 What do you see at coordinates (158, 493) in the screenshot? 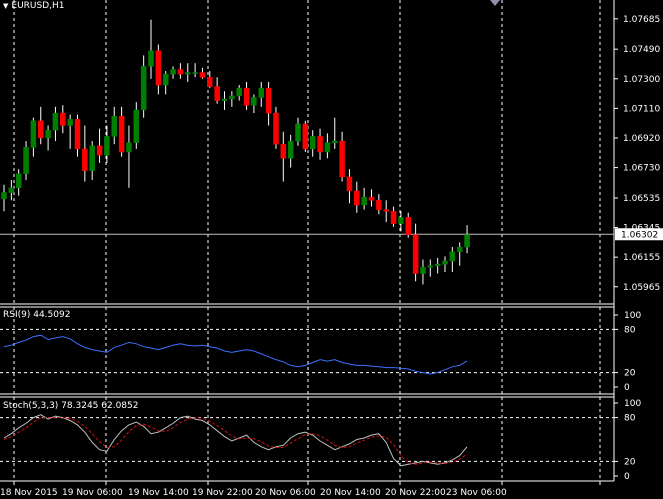
I see `time-tick-label: 19 Nov 14:00` at bounding box center [158, 493].